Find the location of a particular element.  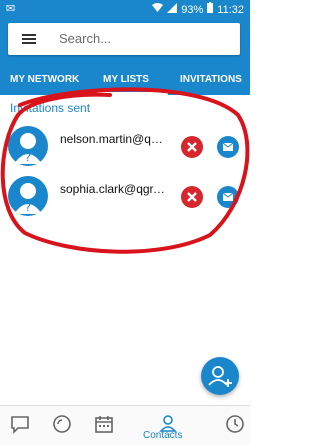

status-right: 93% 11:32 is located at coordinates (198, 9).